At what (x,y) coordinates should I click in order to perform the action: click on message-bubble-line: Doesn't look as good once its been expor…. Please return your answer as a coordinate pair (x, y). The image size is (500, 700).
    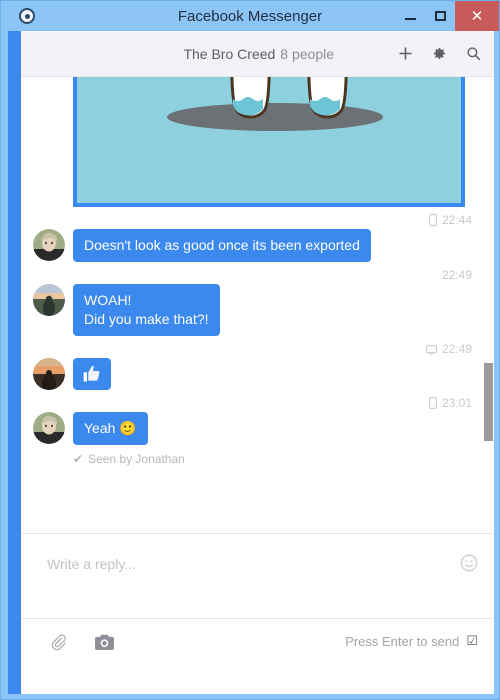
    Looking at the image, I should click on (255, 245).